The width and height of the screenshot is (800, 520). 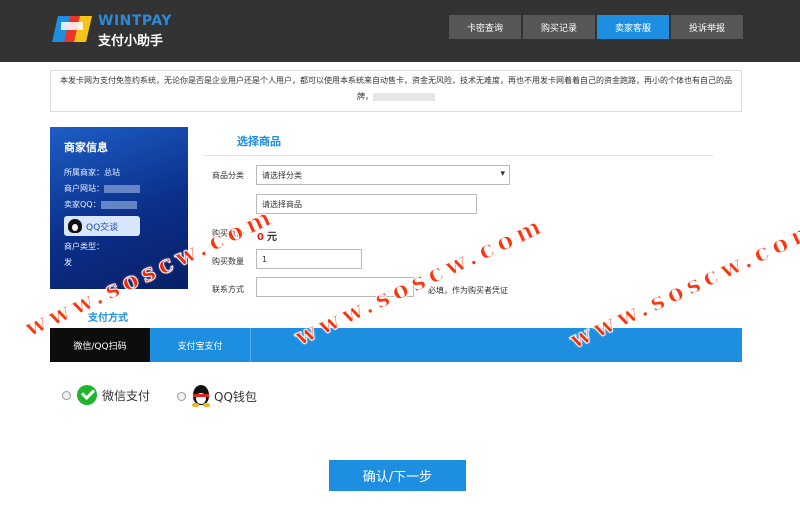 I want to click on merchant-owner: 所属商家：总站, so click(x=92, y=172).